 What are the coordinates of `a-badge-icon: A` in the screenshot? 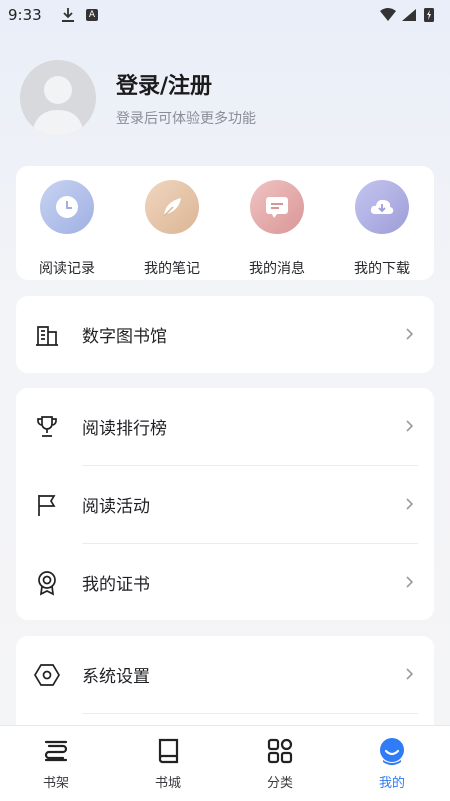 It's located at (92, 15).